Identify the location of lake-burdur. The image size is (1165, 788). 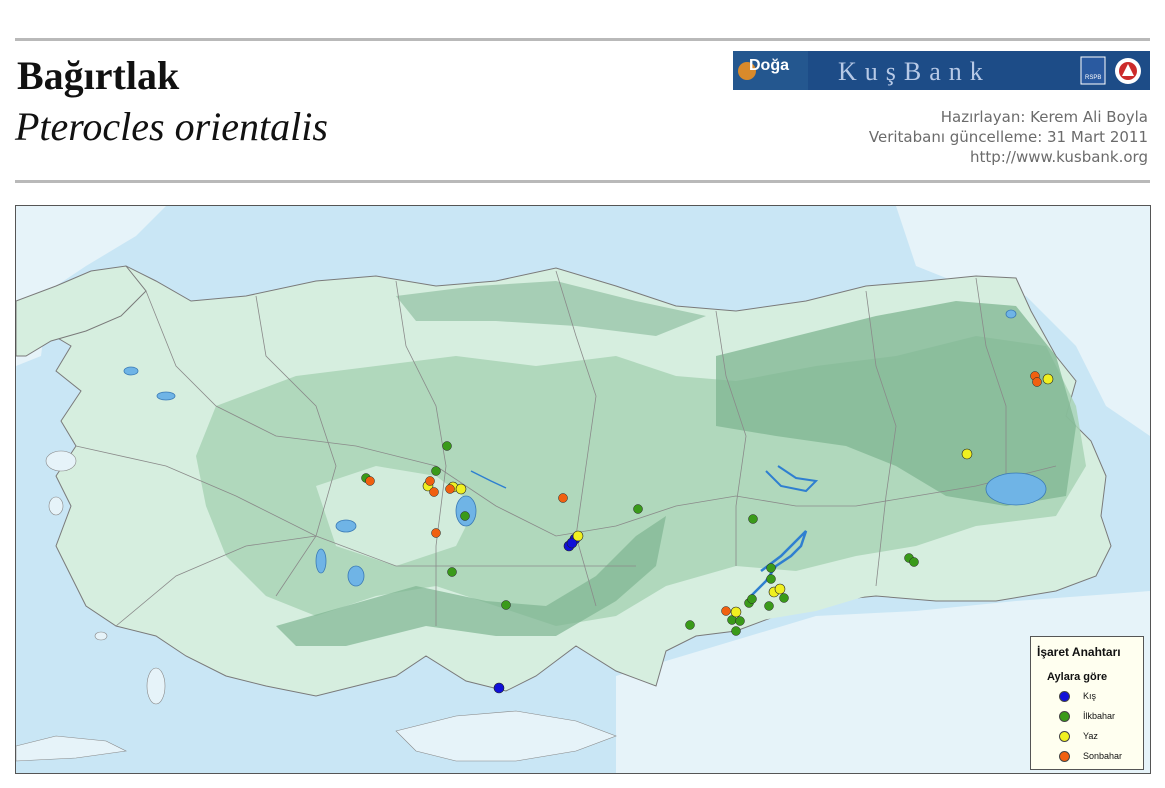
(346, 526).